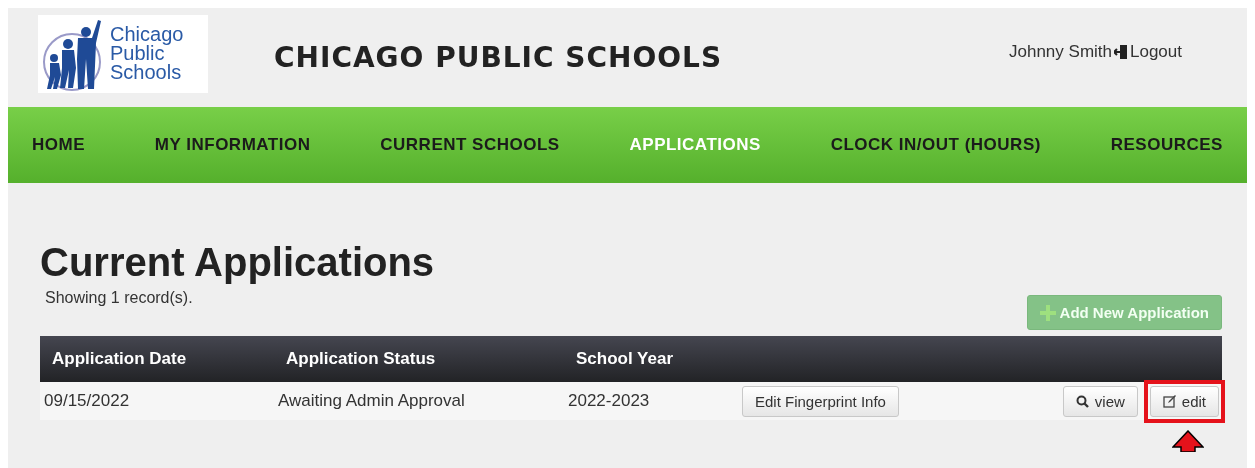 This screenshot has height=468, width=1255. I want to click on edit-icon, so click(1169, 401).